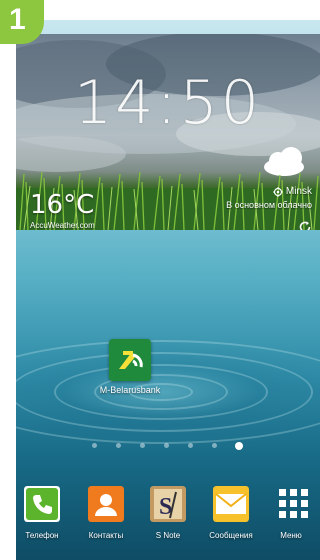 Image resolution: width=320 pixels, height=560 pixels. I want to click on clock-time: 14:50, so click(168, 103).